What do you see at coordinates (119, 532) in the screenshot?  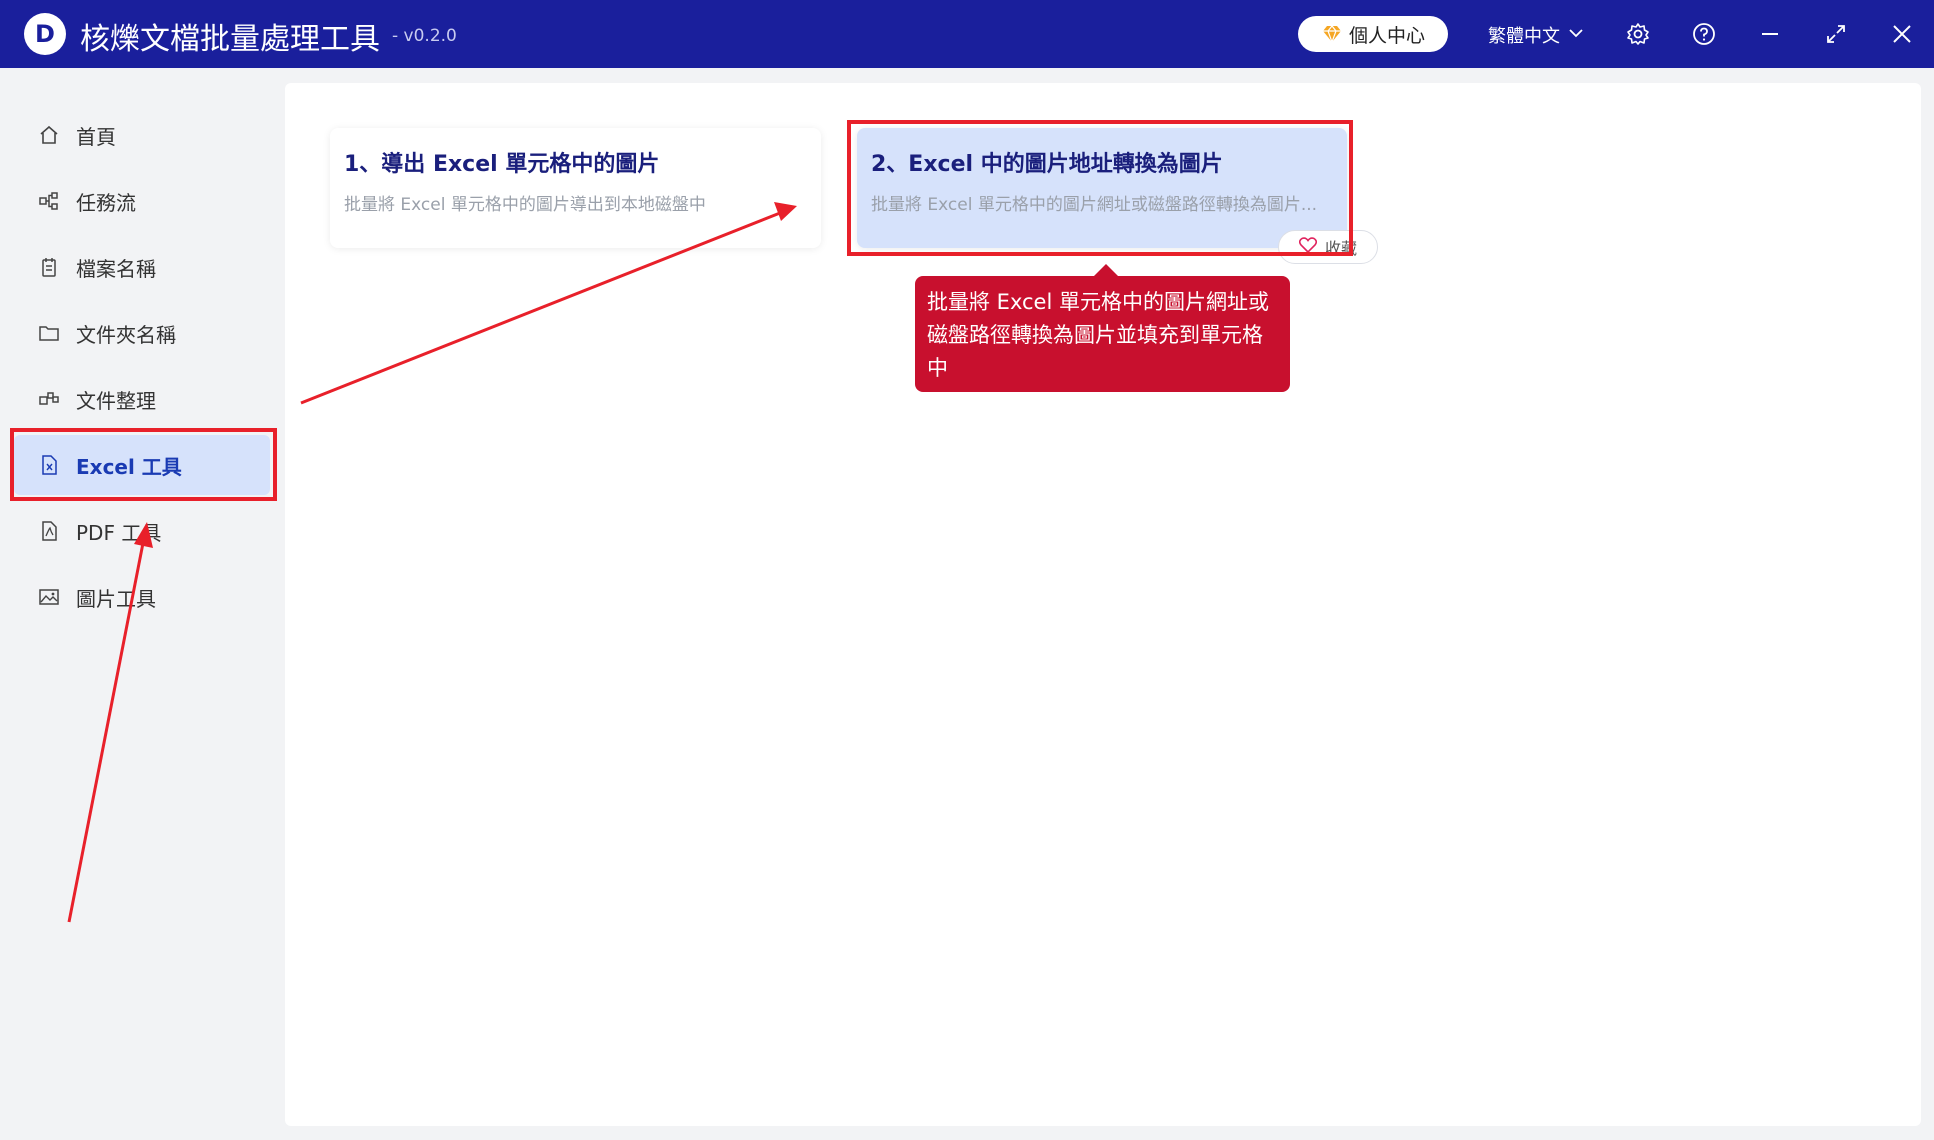 I see `sidebar-item-label: PDF 工具` at bounding box center [119, 532].